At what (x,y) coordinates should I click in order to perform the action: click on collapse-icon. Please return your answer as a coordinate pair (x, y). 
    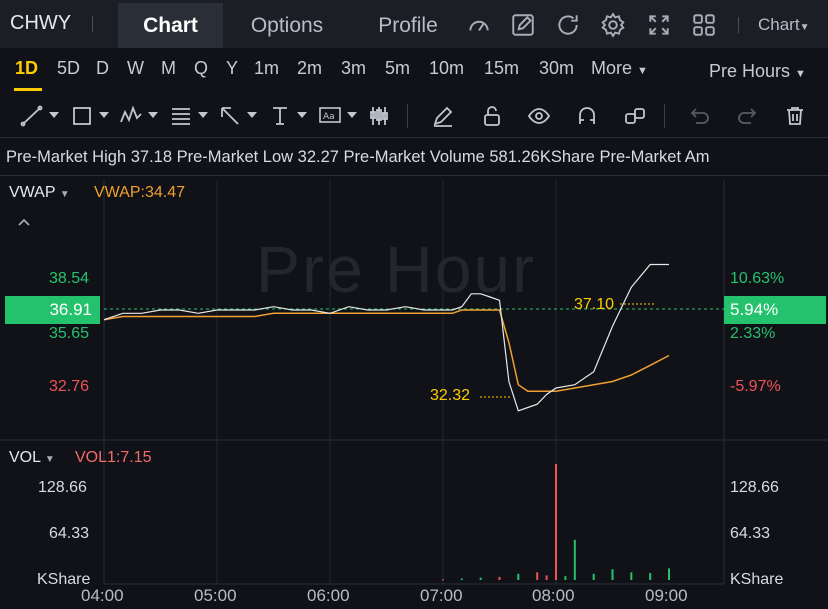
    Looking at the image, I should click on (24, 222).